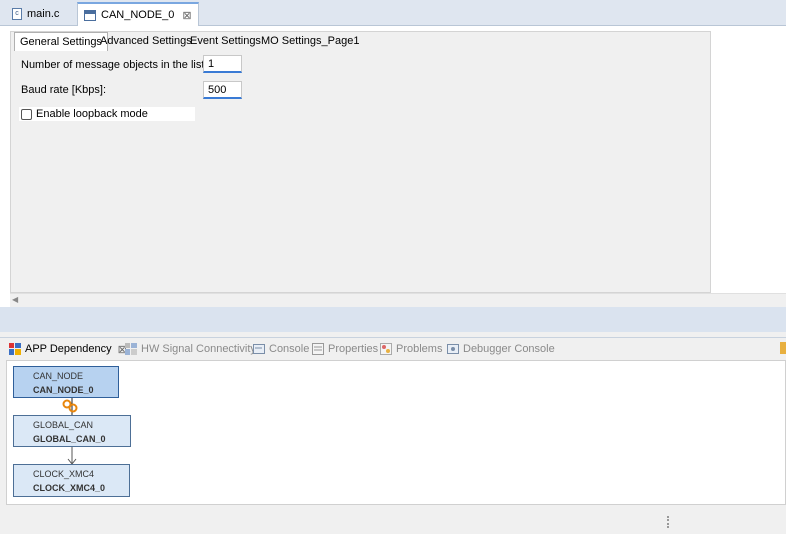  What do you see at coordinates (66, 382) in the screenshot?
I see `dependency-node-can-node: CAN_NODE CAN_NODE_0` at bounding box center [66, 382].